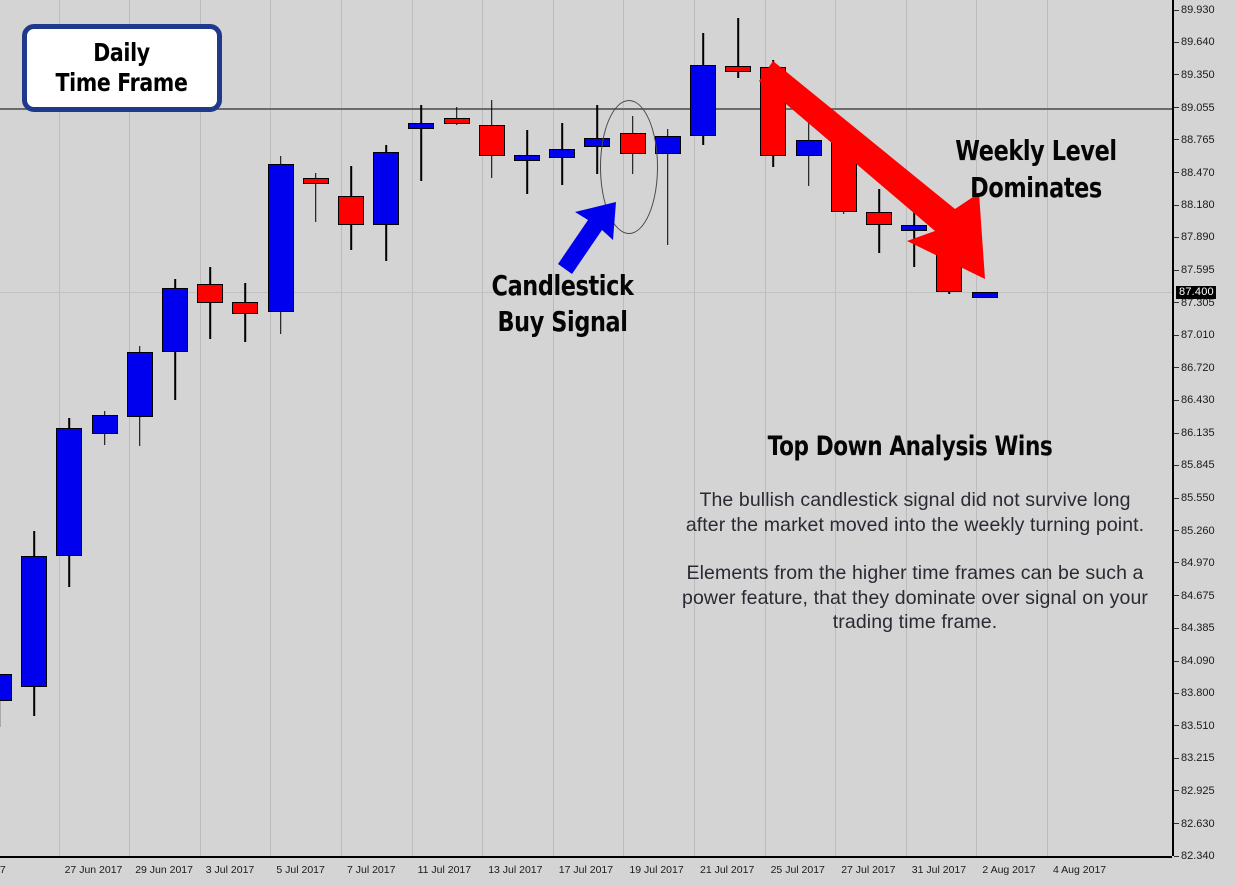 The width and height of the screenshot is (1235, 885). What do you see at coordinates (1194, 498) in the screenshot?
I see `price-axis-tick: 85.550` at bounding box center [1194, 498].